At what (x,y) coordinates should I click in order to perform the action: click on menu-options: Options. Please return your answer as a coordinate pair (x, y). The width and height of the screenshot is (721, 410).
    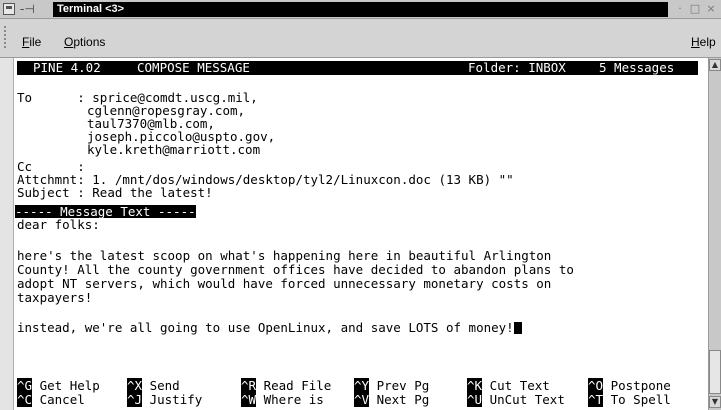
    Looking at the image, I should click on (84, 42).